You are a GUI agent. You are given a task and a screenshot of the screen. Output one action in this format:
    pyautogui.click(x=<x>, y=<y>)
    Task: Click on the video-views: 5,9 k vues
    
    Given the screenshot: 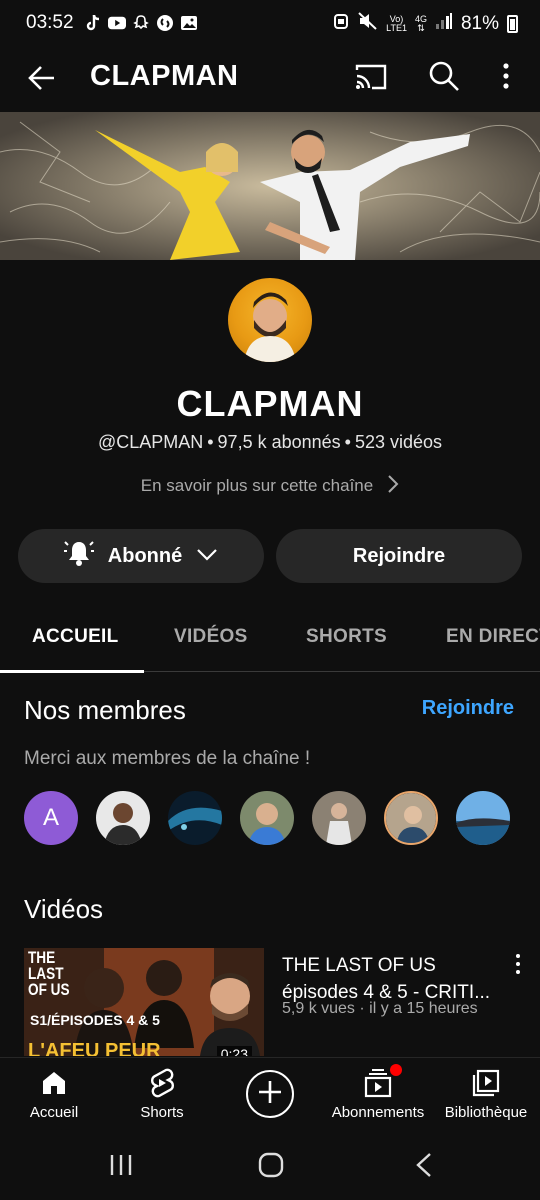 What is the action you would take?
    pyautogui.click(x=318, y=1008)
    